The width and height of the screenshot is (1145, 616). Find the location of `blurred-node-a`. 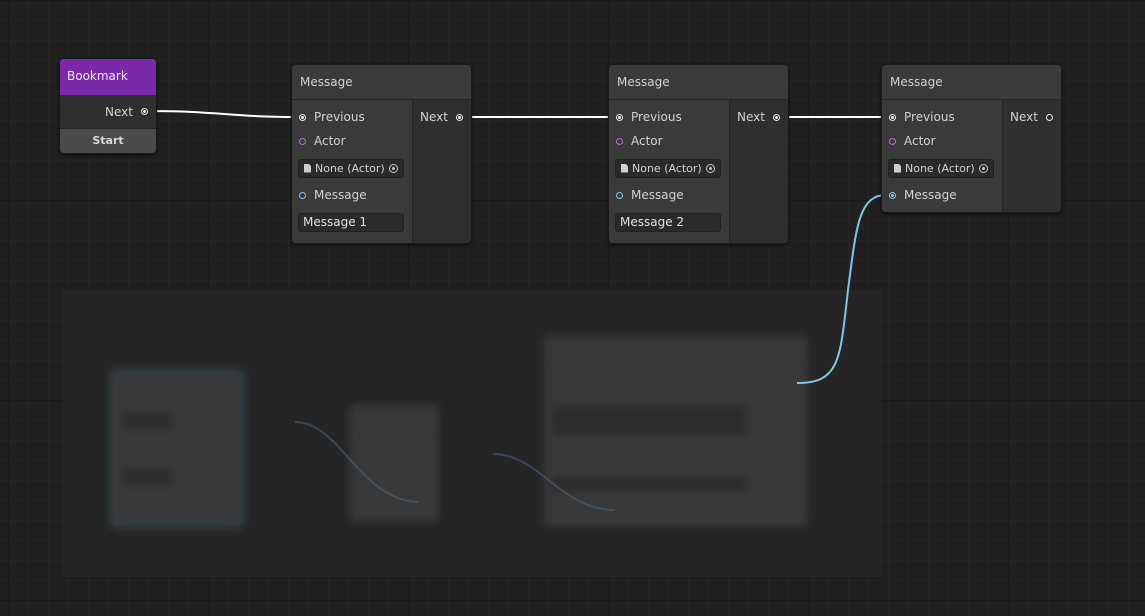

blurred-node-a is located at coordinates (177, 448).